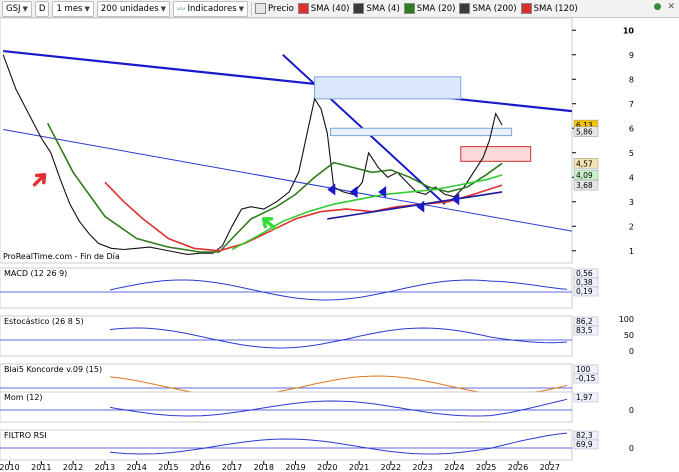  I want to click on units-label: 200 unidades, so click(129, 8).